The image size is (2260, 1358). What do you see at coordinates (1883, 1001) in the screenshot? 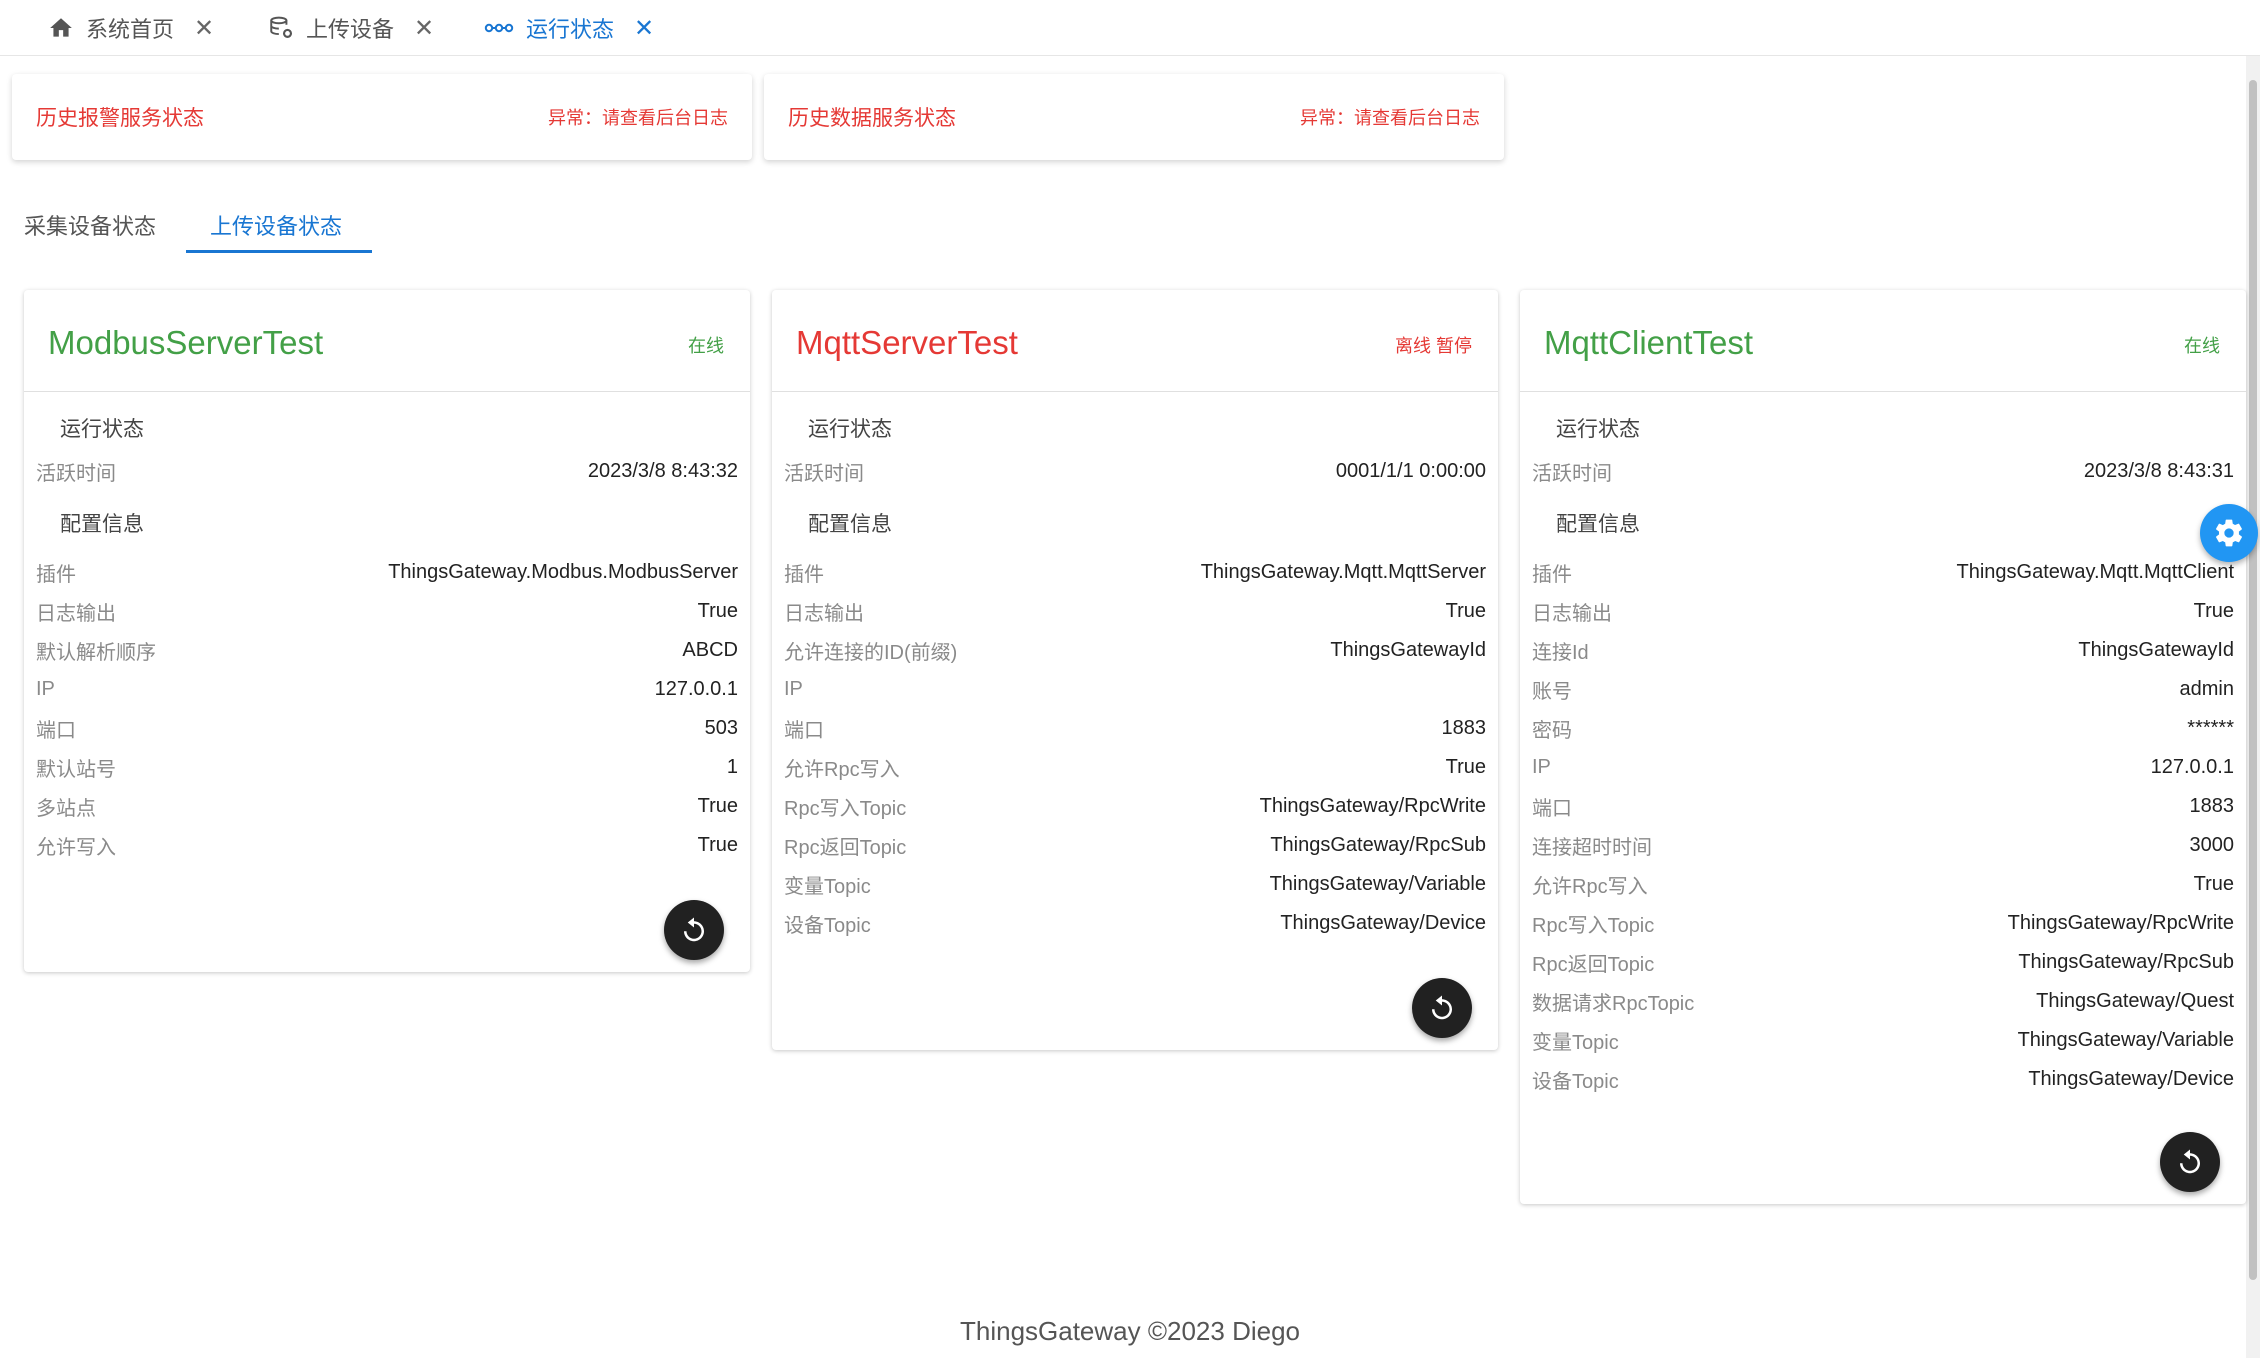
I see `config-row: 数据请求RpcTopic ThingsGateway/Quest` at bounding box center [1883, 1001].